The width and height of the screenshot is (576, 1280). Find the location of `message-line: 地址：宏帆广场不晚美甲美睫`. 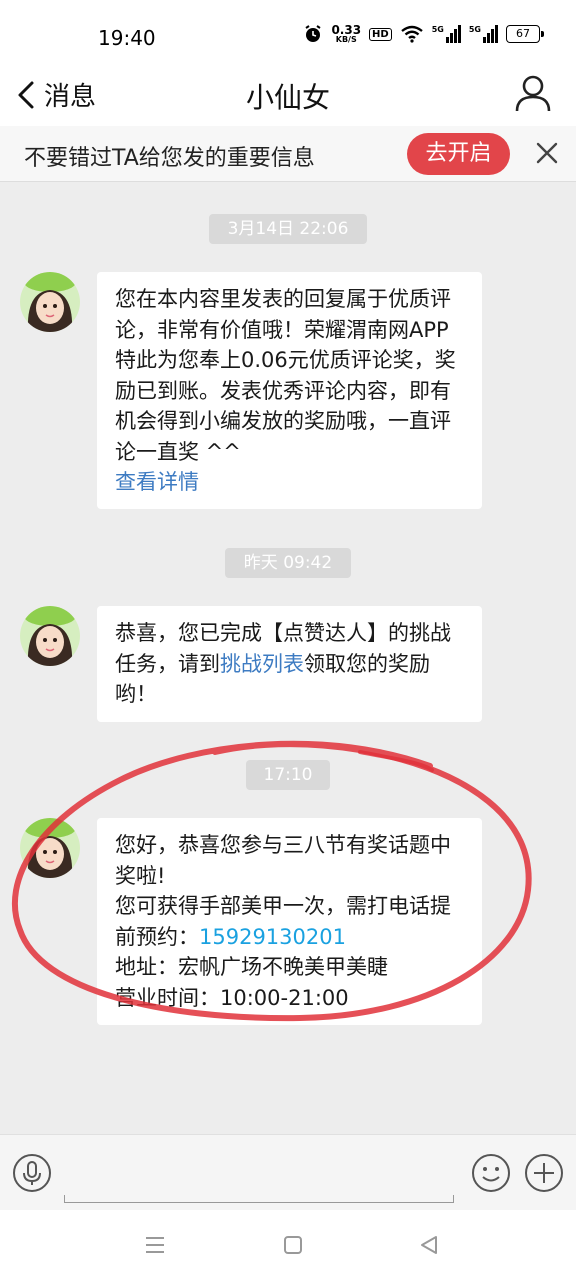

message-line: 地址：宏帆广场不晚美甲美睫 is located at coordinates (251, 967).